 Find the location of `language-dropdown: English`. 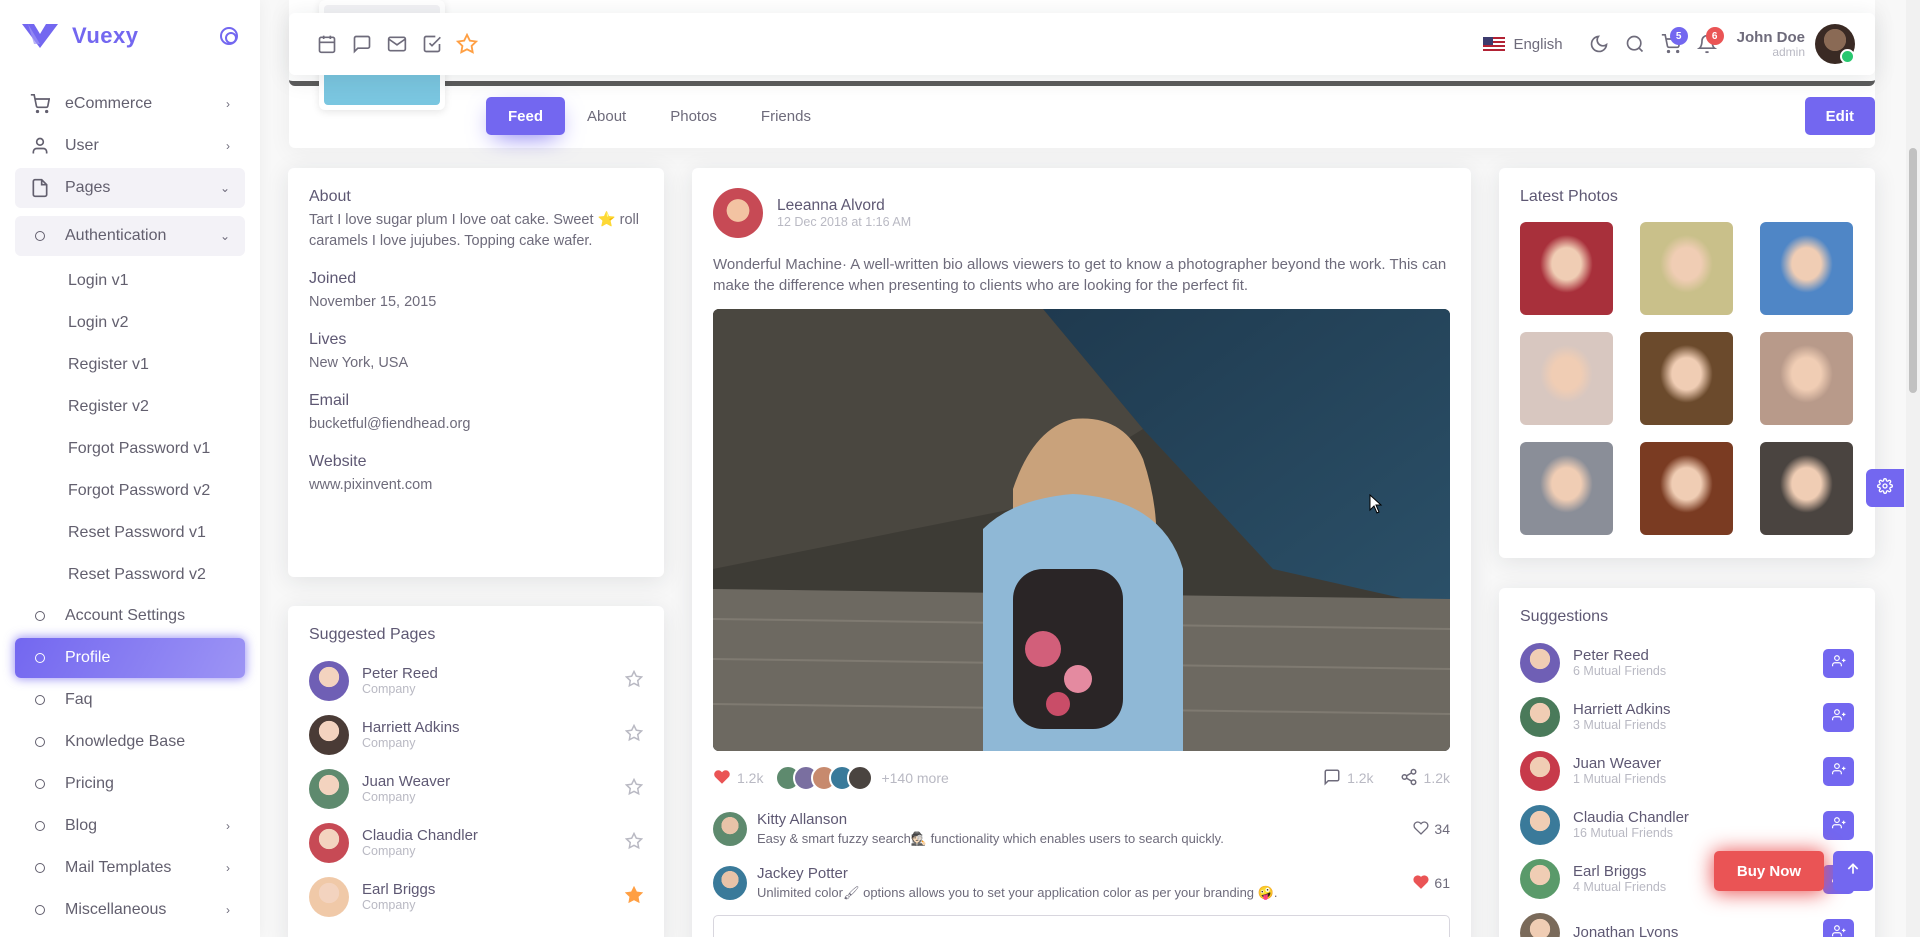

language-dropdown: English is located at coordinates (1523, 44).